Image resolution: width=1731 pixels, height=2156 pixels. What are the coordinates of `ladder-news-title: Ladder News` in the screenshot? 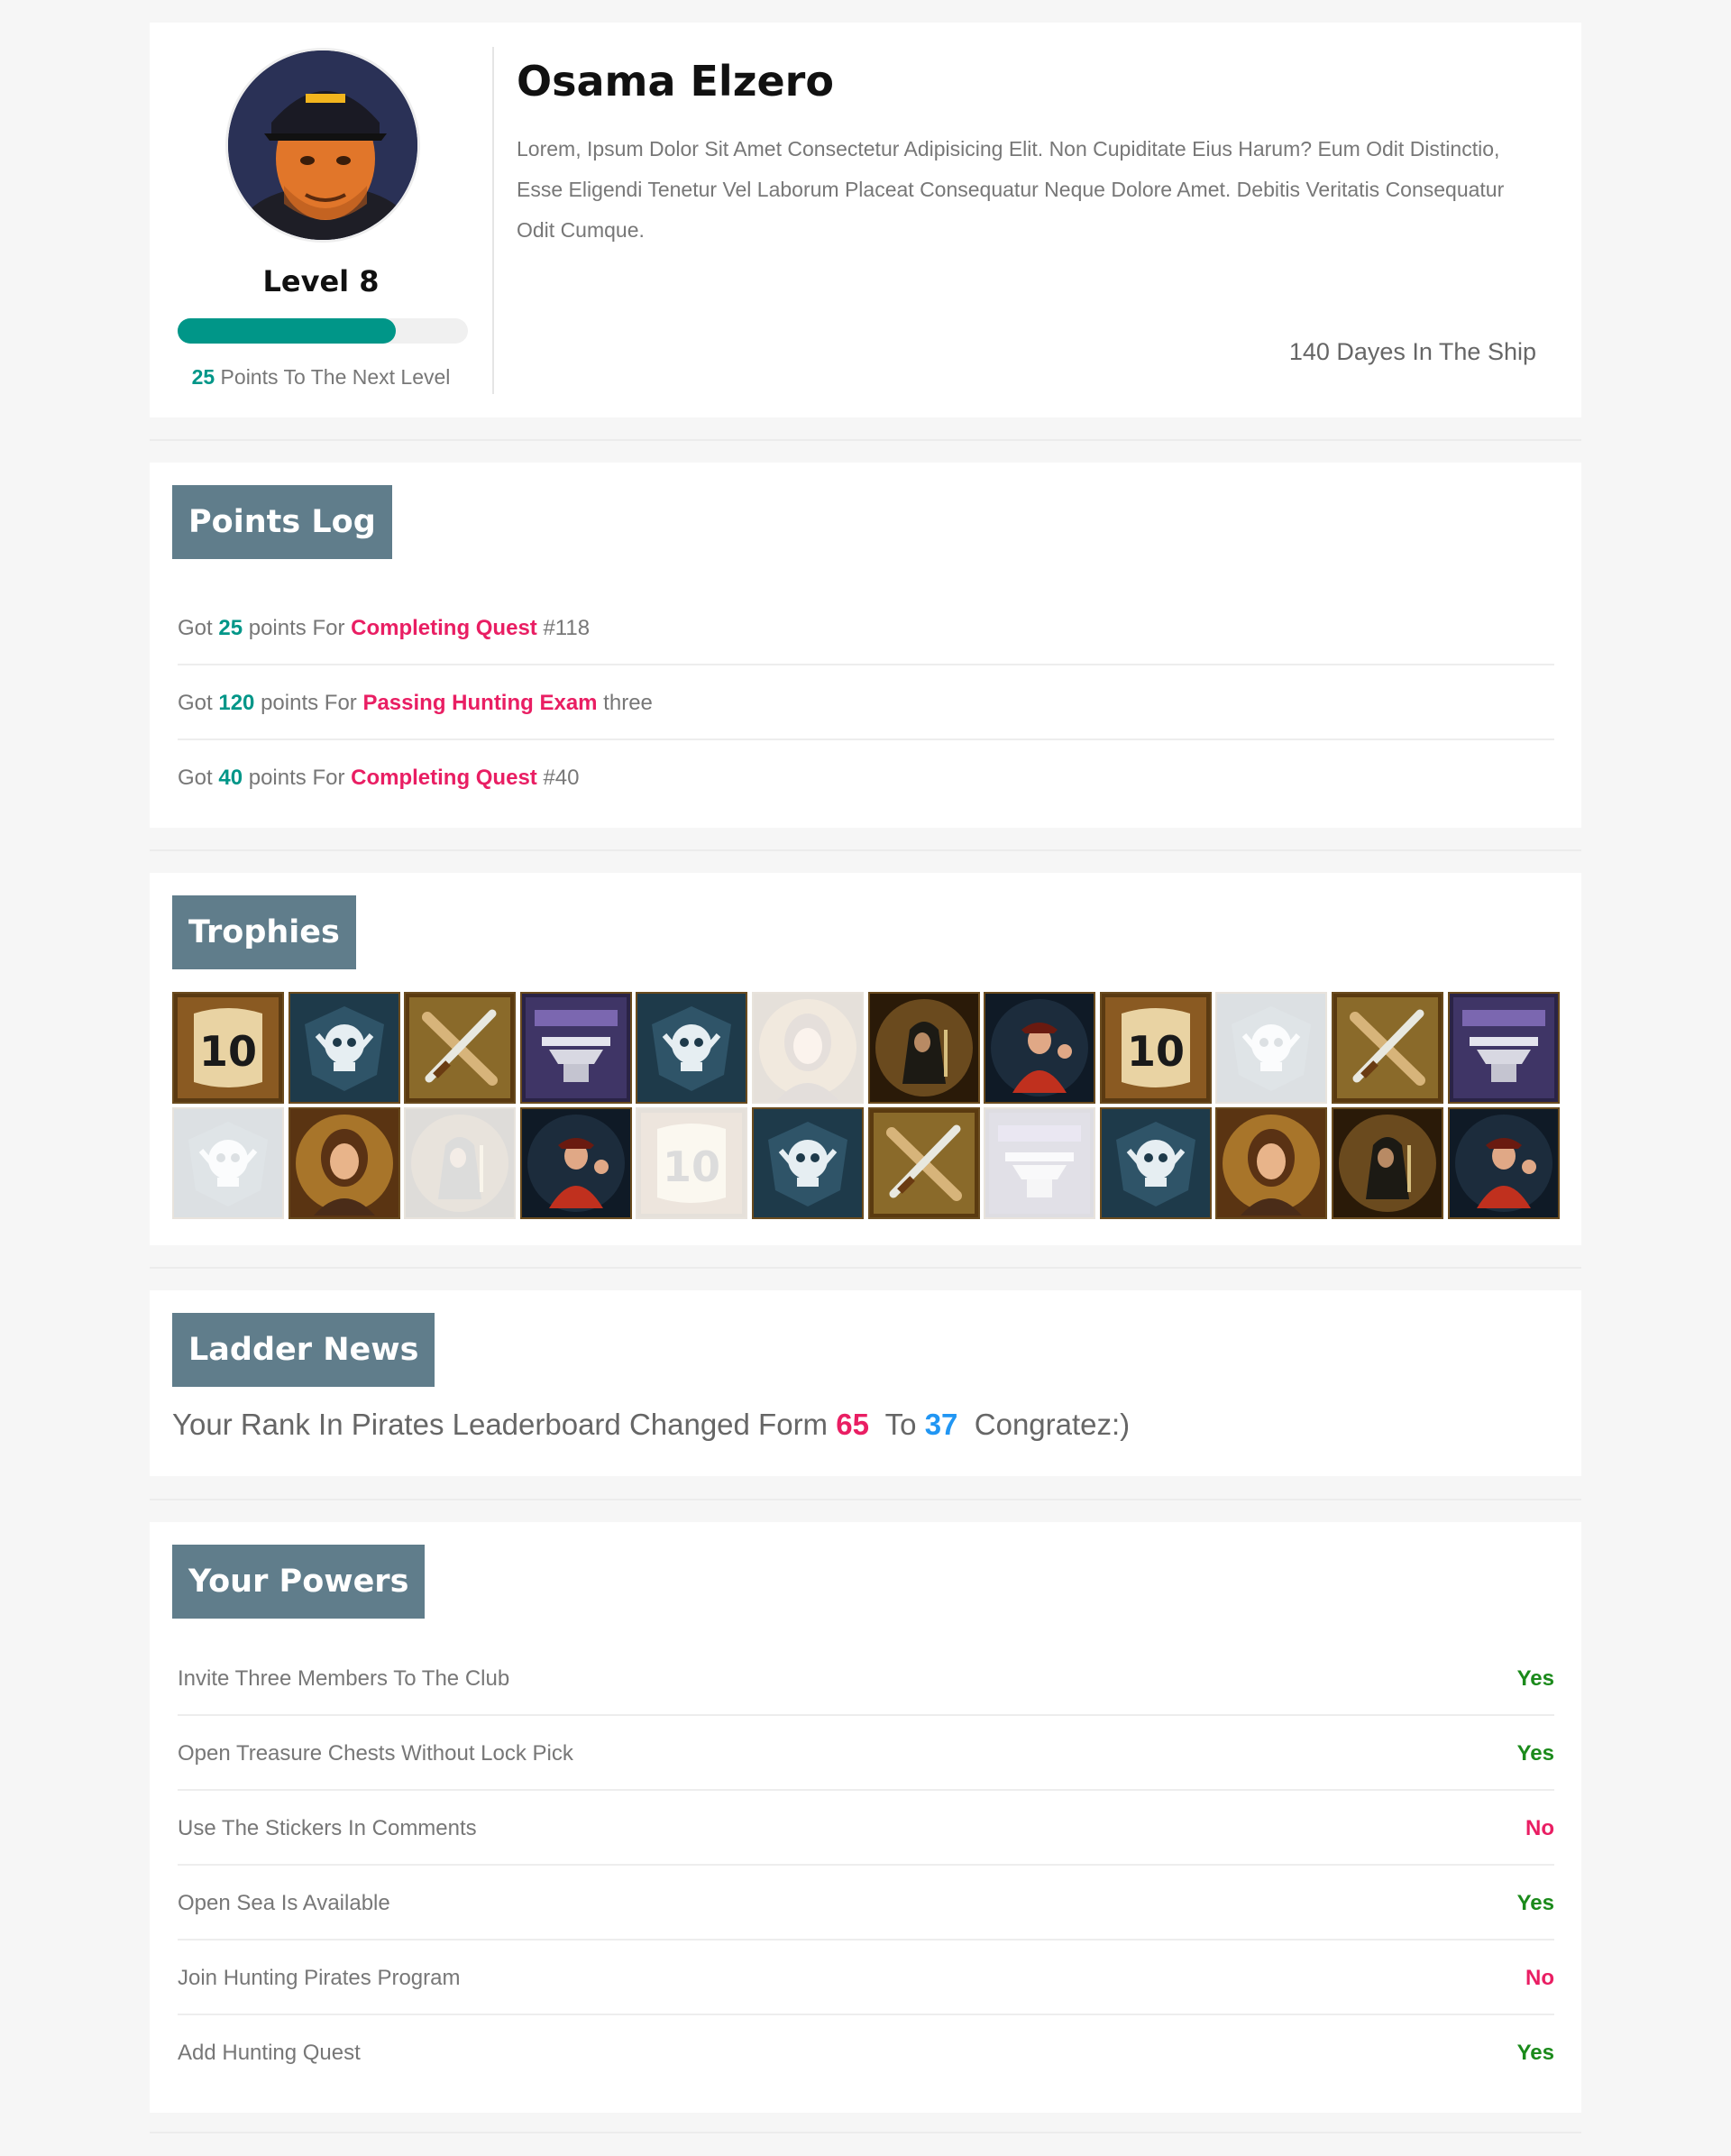 It's located at (303, 1350).